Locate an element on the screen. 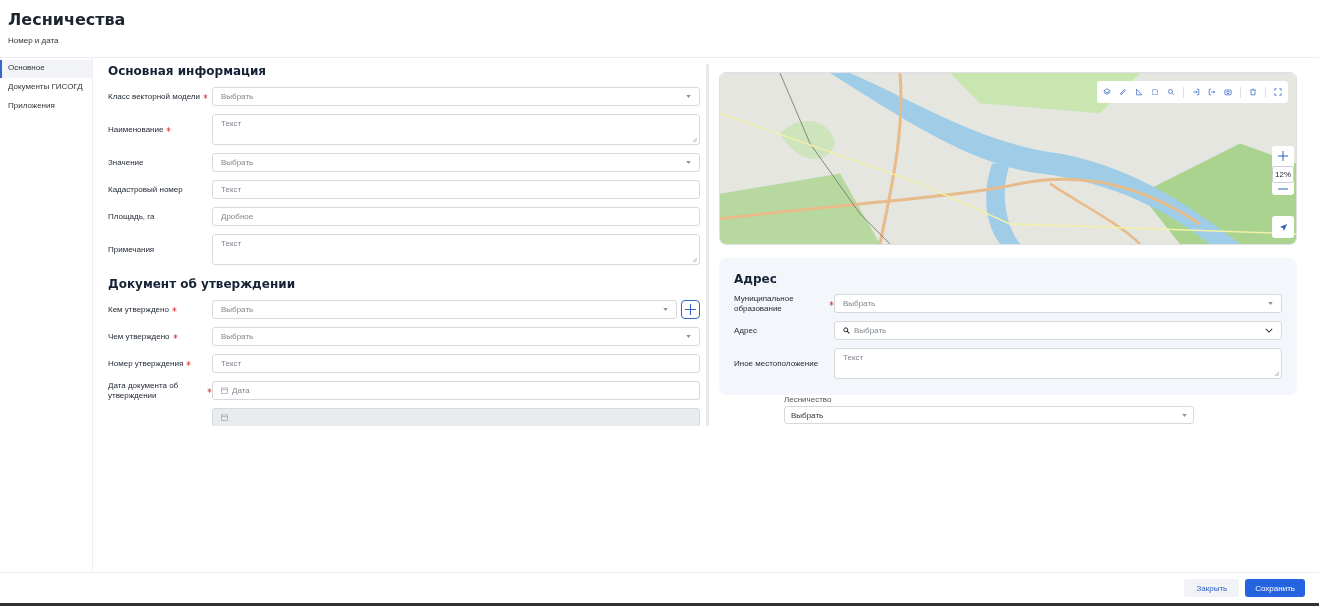 The width and height of the screenshot is (1319, 606). field-label: Значение is located at coordinates (126, 162).